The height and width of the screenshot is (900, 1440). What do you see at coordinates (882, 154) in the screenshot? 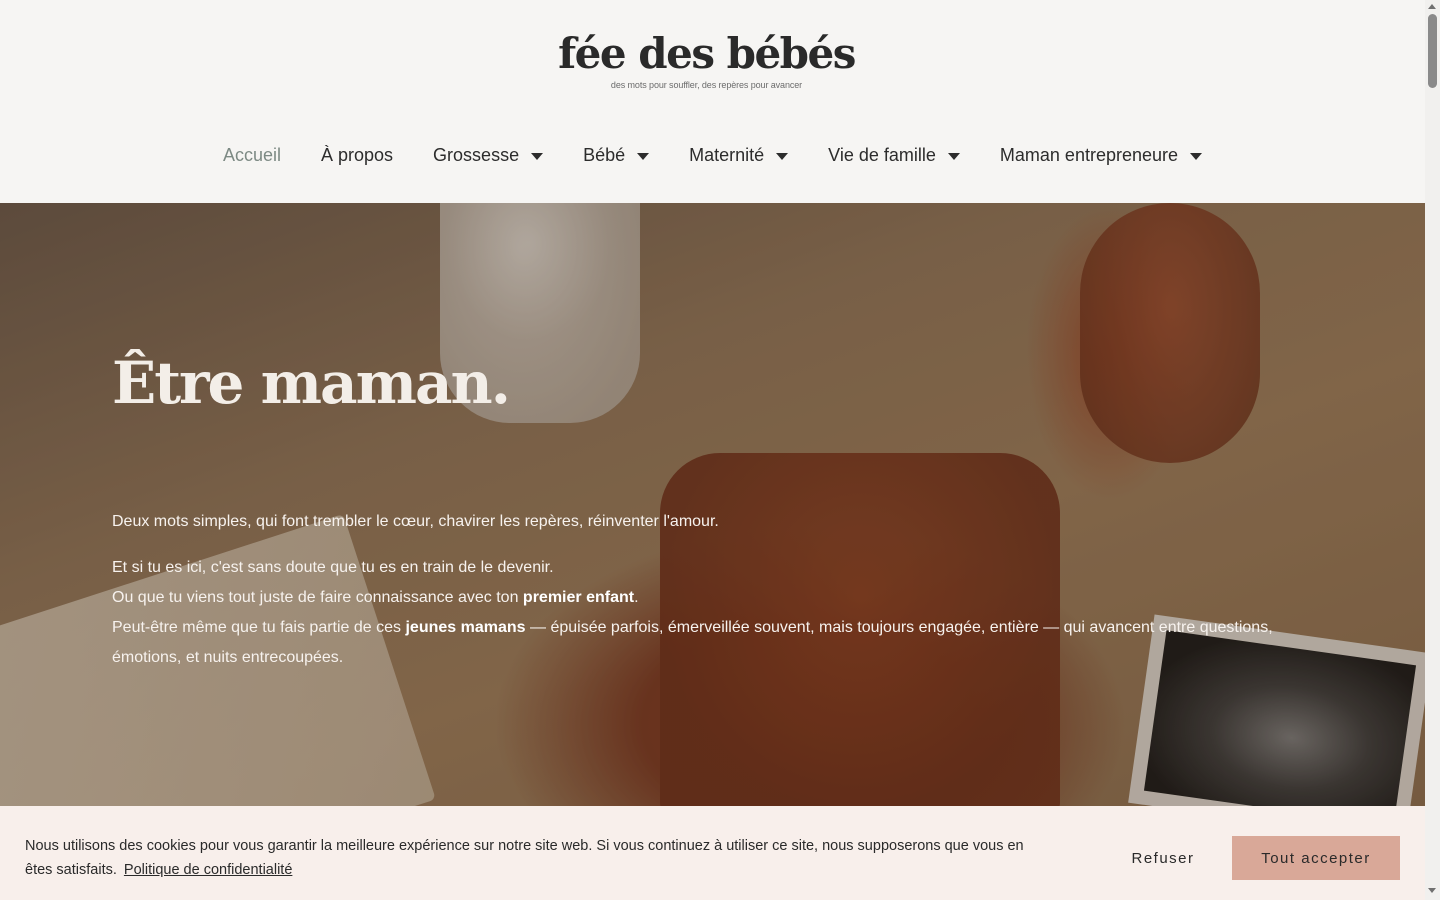
I see `nav-item-label: Vie de famille` at bounding box center [882, 154].